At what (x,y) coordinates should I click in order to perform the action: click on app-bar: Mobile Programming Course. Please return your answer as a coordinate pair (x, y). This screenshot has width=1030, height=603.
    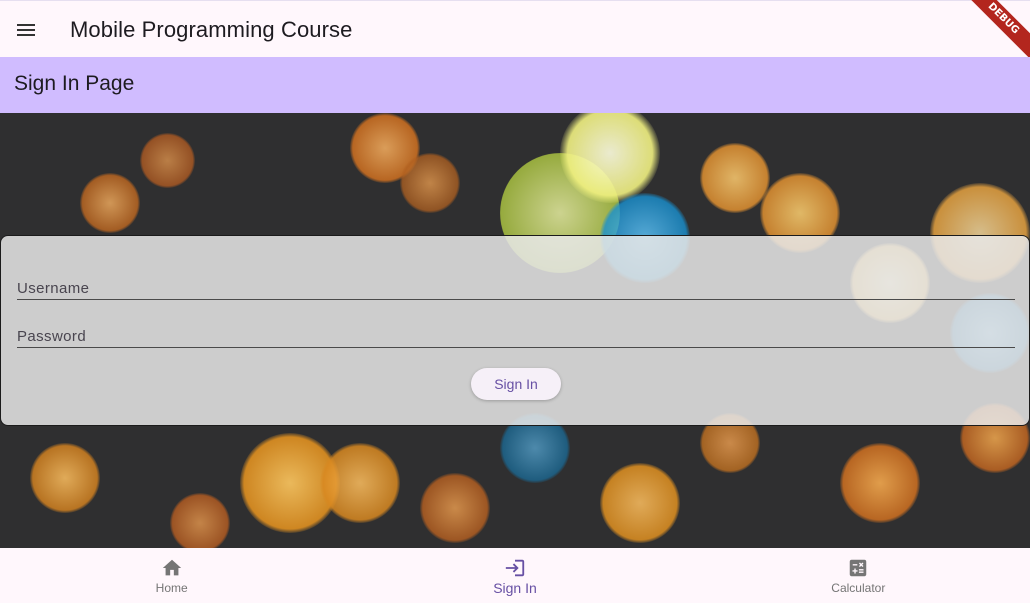
    Looking at the image, I should click on (515, 28).